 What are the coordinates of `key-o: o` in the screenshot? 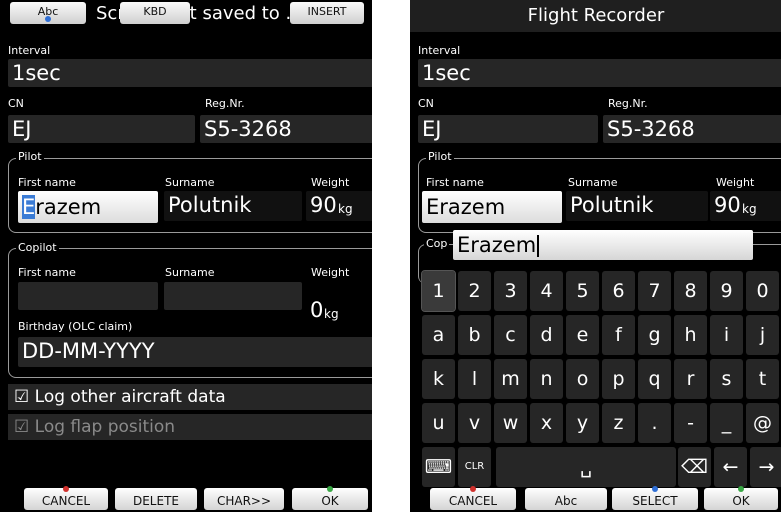 It's located at (582, 379).